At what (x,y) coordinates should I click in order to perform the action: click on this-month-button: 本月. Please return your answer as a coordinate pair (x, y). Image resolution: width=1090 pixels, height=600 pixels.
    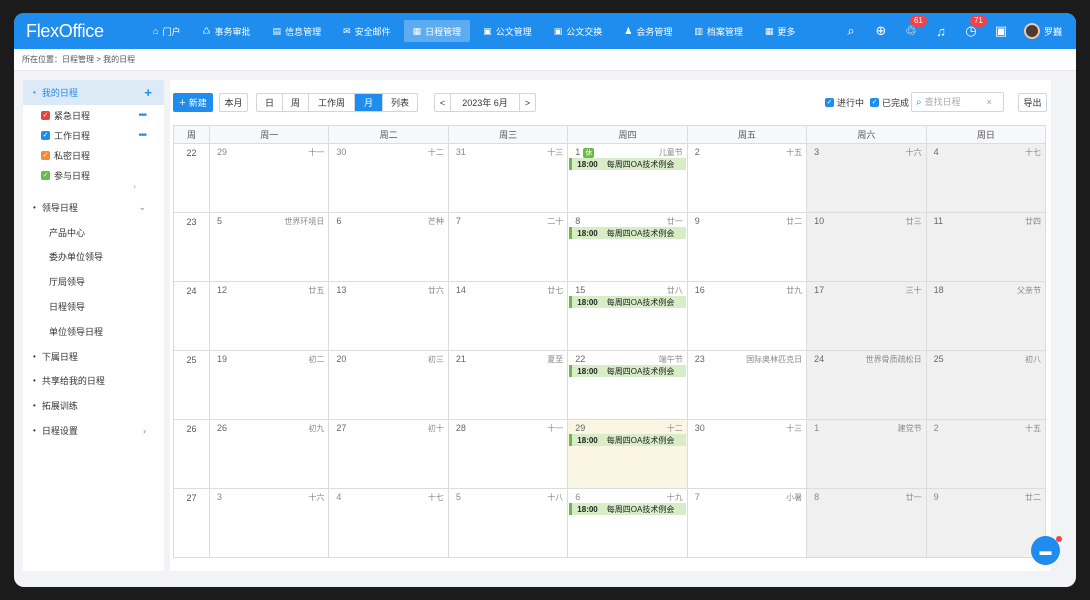
    Looking at the image, I should click on (233, 102).